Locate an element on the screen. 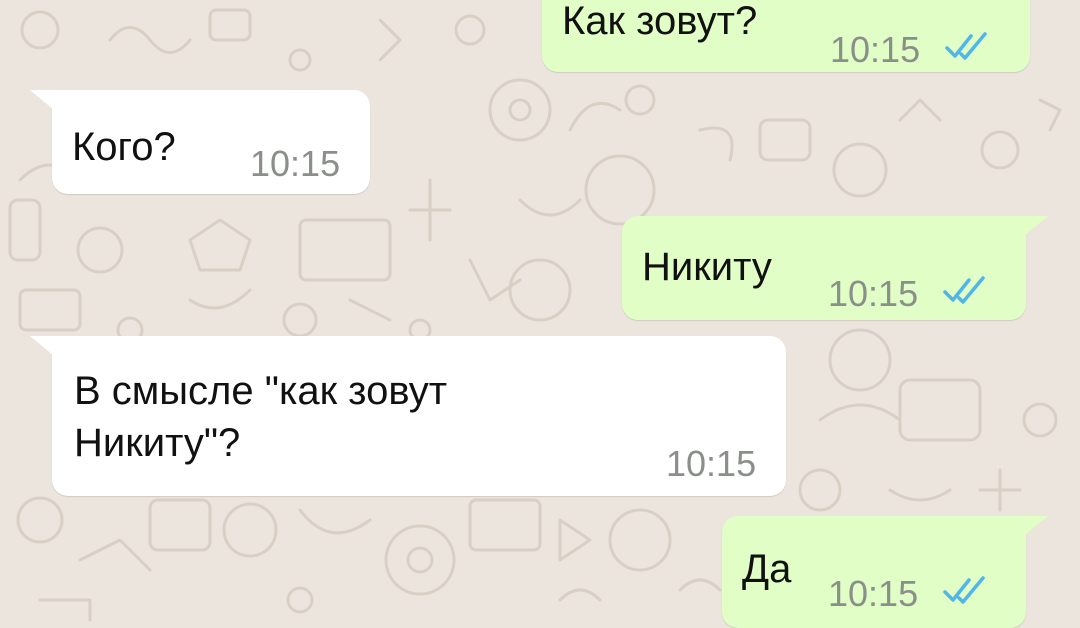 This screenshot has height=628, width=1080. message-text: Никиту is located at coordinates (707, 267).